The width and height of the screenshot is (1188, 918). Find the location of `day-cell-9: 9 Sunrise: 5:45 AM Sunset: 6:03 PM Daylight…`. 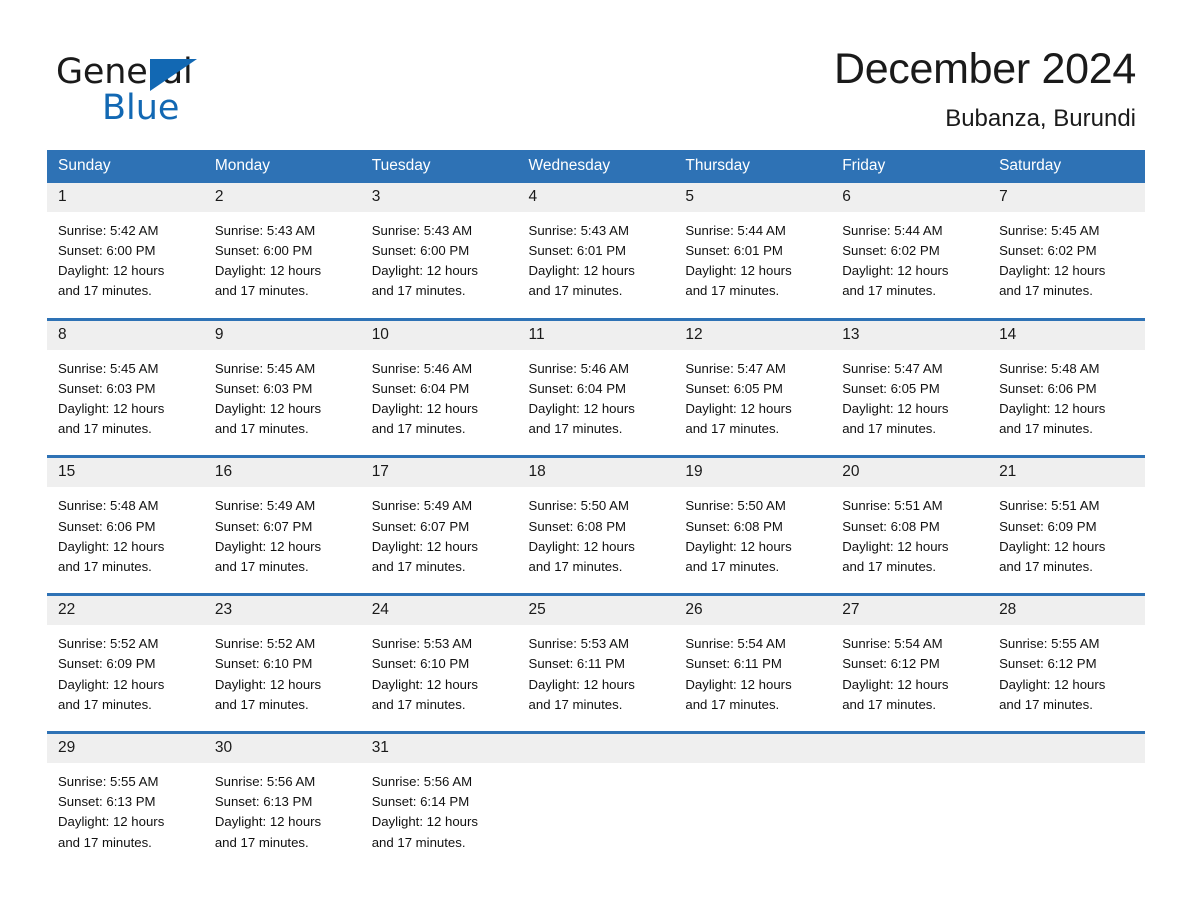

day-cell-9: 9 Sunrise: 5:45 AM Sunset: 6:03 PM Daylight… is located at coordinates (282, 387).